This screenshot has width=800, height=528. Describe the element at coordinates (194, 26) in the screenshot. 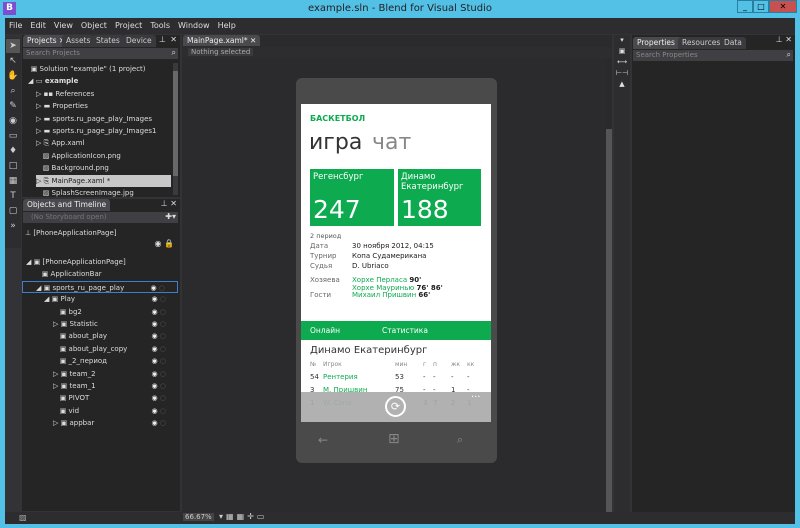

I see `menu-window: Window` at that location.